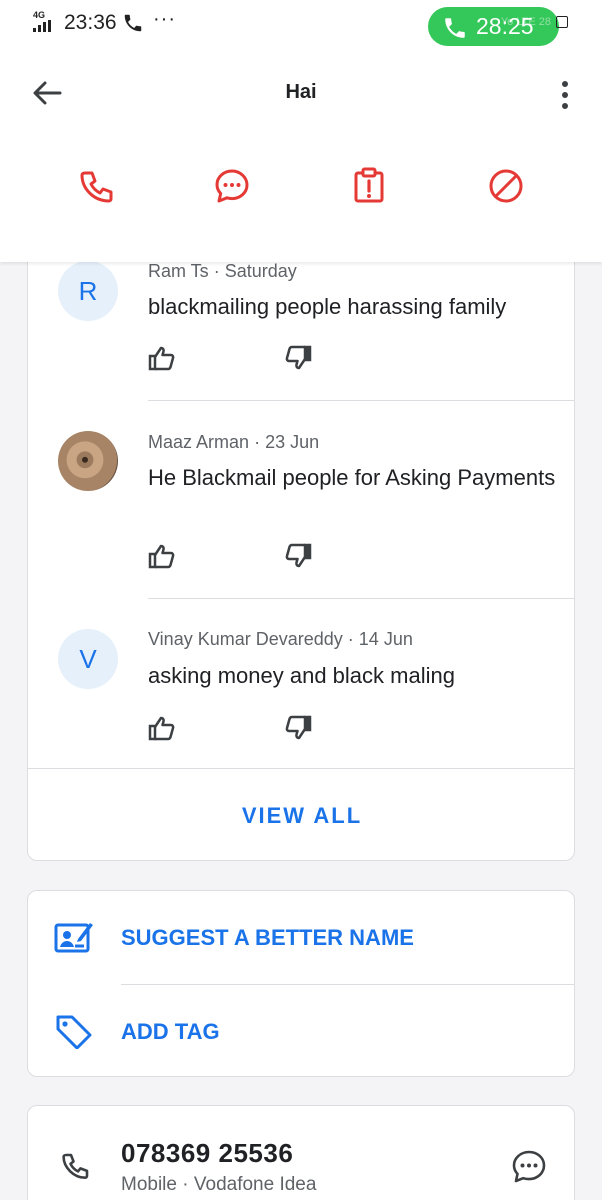  What do you see at coordinates (39, 15) in the screenshot?
I see `network-type: 4G` at bounding box center [39, 15].